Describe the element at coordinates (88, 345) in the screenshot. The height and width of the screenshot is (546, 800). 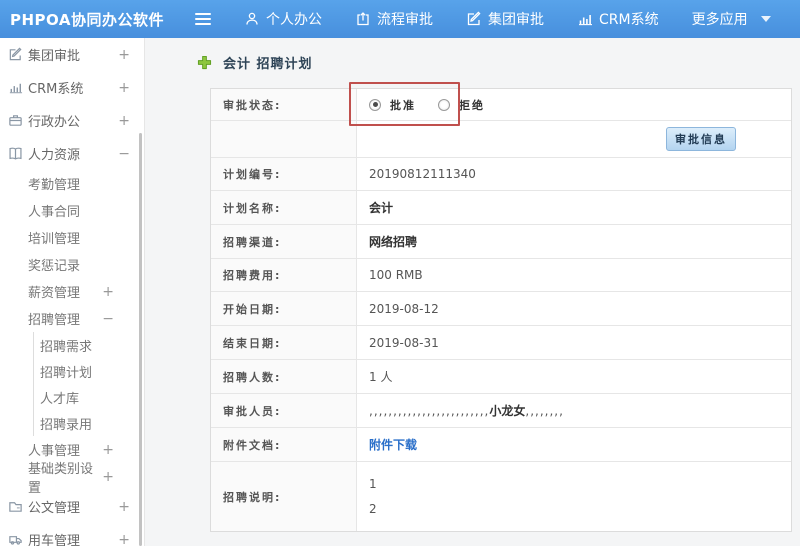
I see `sidebar-item-recruit-demand: 招聘需求` at that location.